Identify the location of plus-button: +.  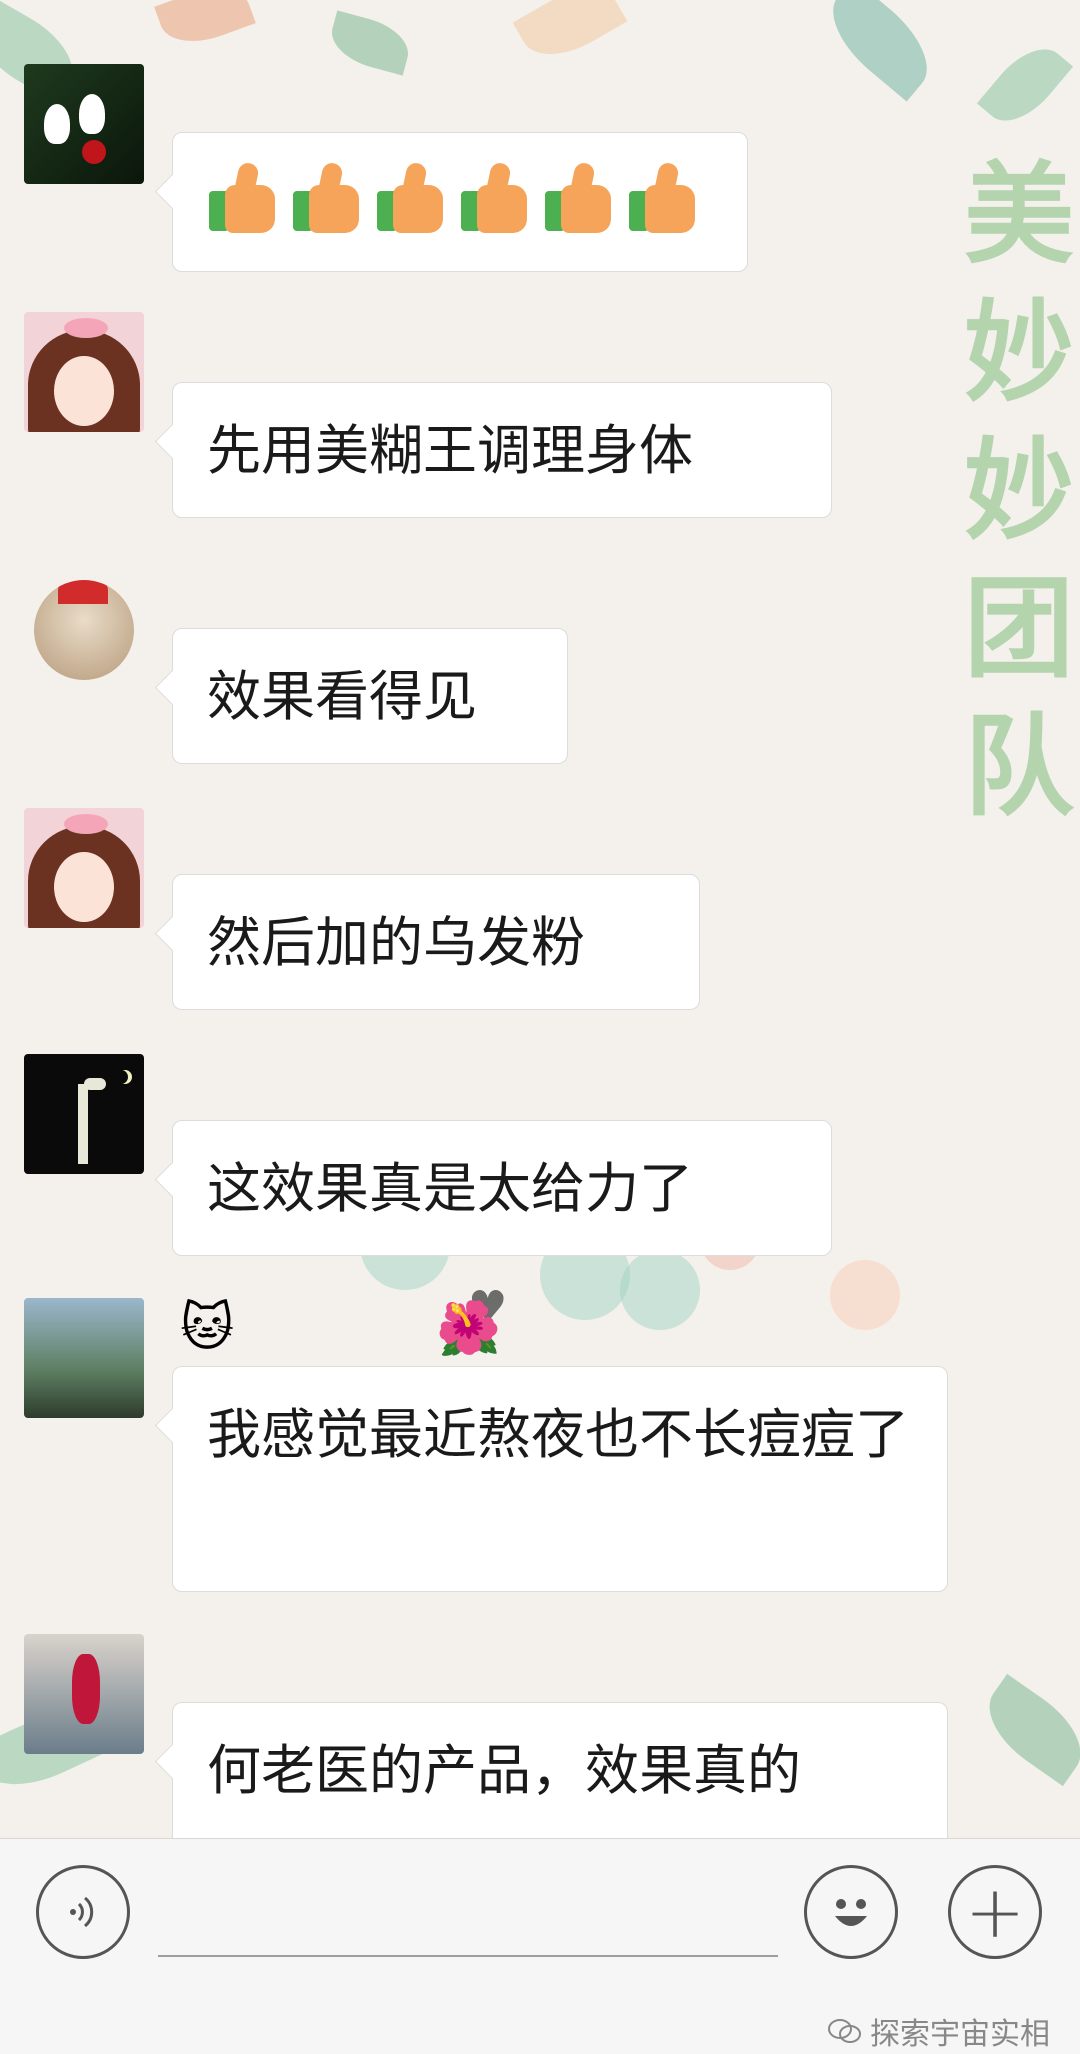
(995, 1912).